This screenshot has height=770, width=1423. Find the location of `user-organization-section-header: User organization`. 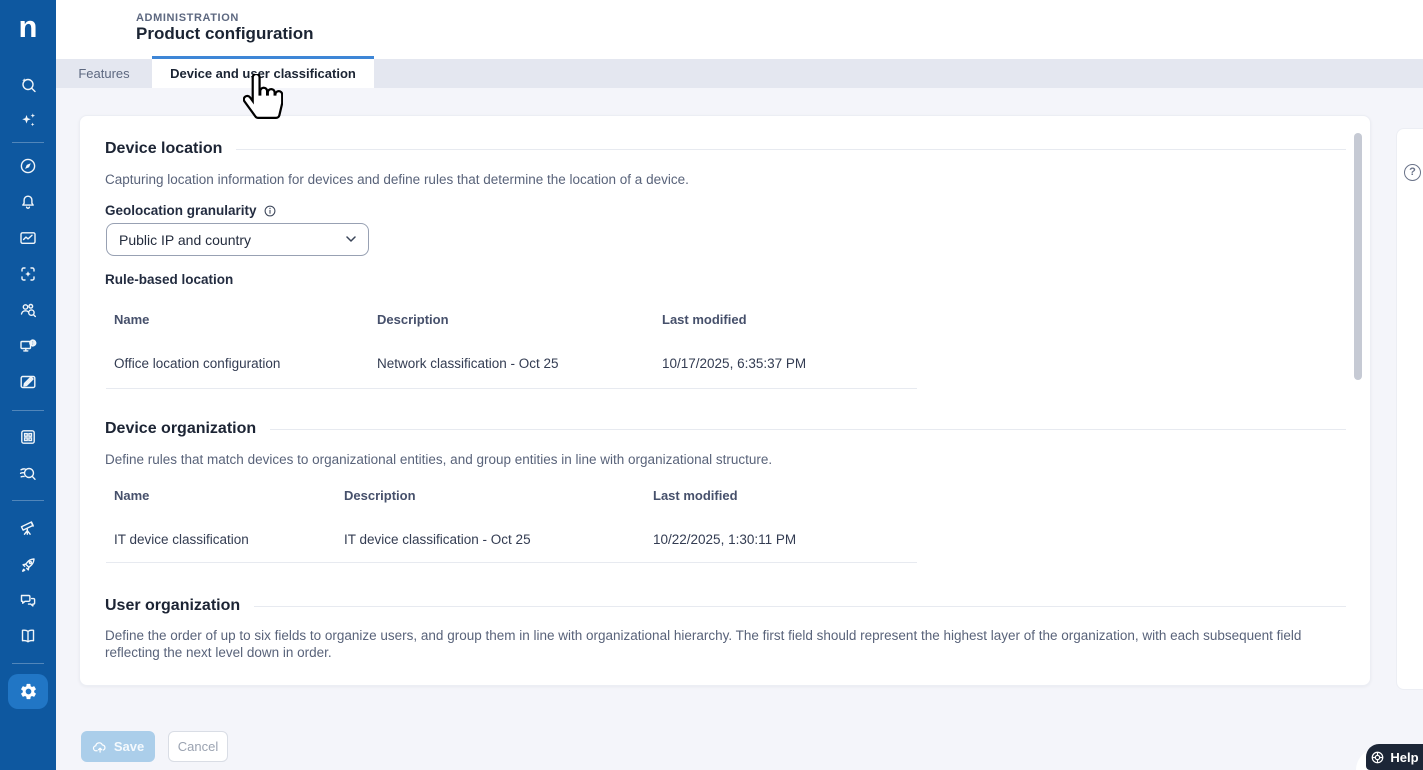

user-organization-section-header: User organization is located at coordinates (725, 606).